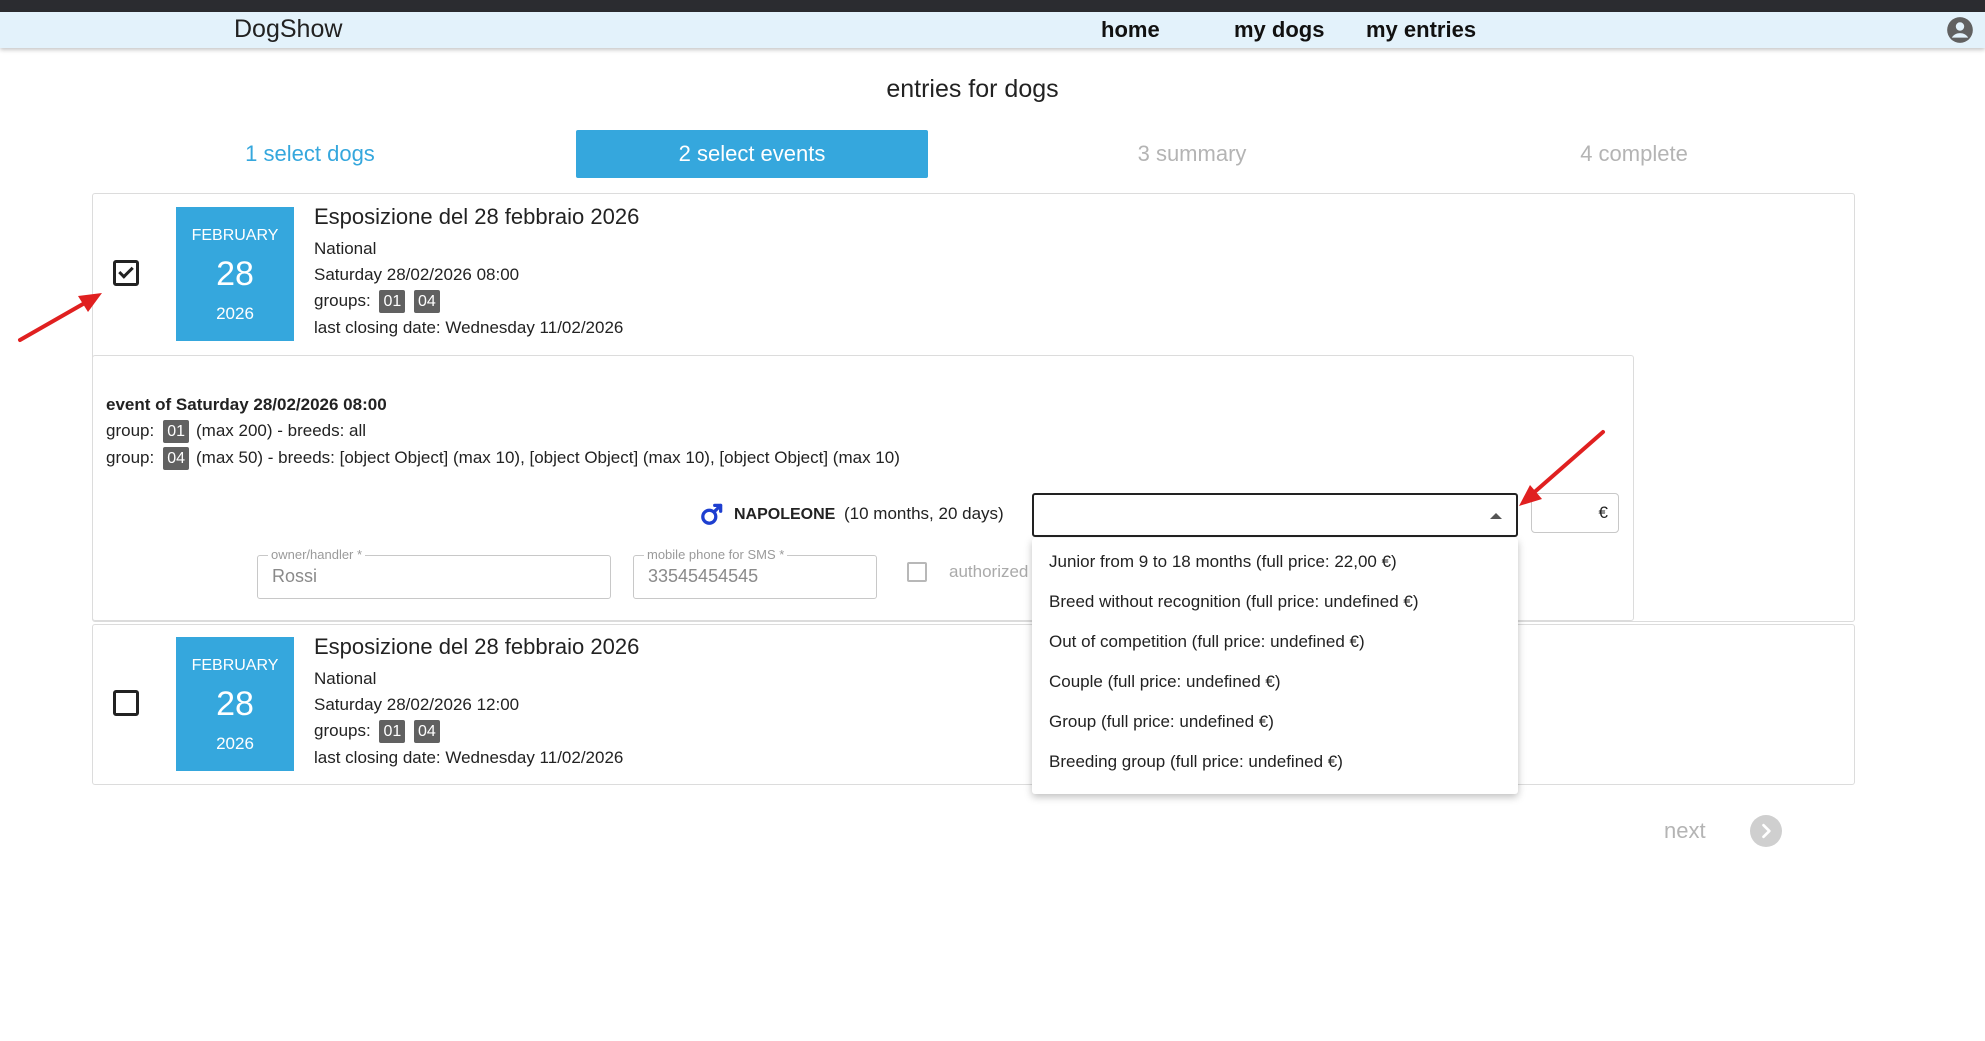 This screenshot has height=1041, width=1985. What do you see at coordinates (1279, 30) in the screenshot?
I see `nav-my-dogs: my dogs` at bounding box center [1279, 30].